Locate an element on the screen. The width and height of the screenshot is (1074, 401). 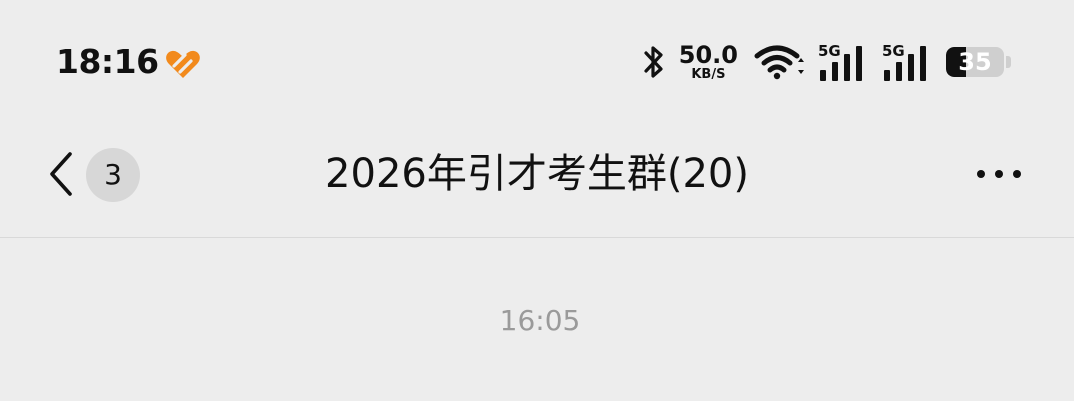
unread-count-badge: 3 is located at coordinates (113, 175).